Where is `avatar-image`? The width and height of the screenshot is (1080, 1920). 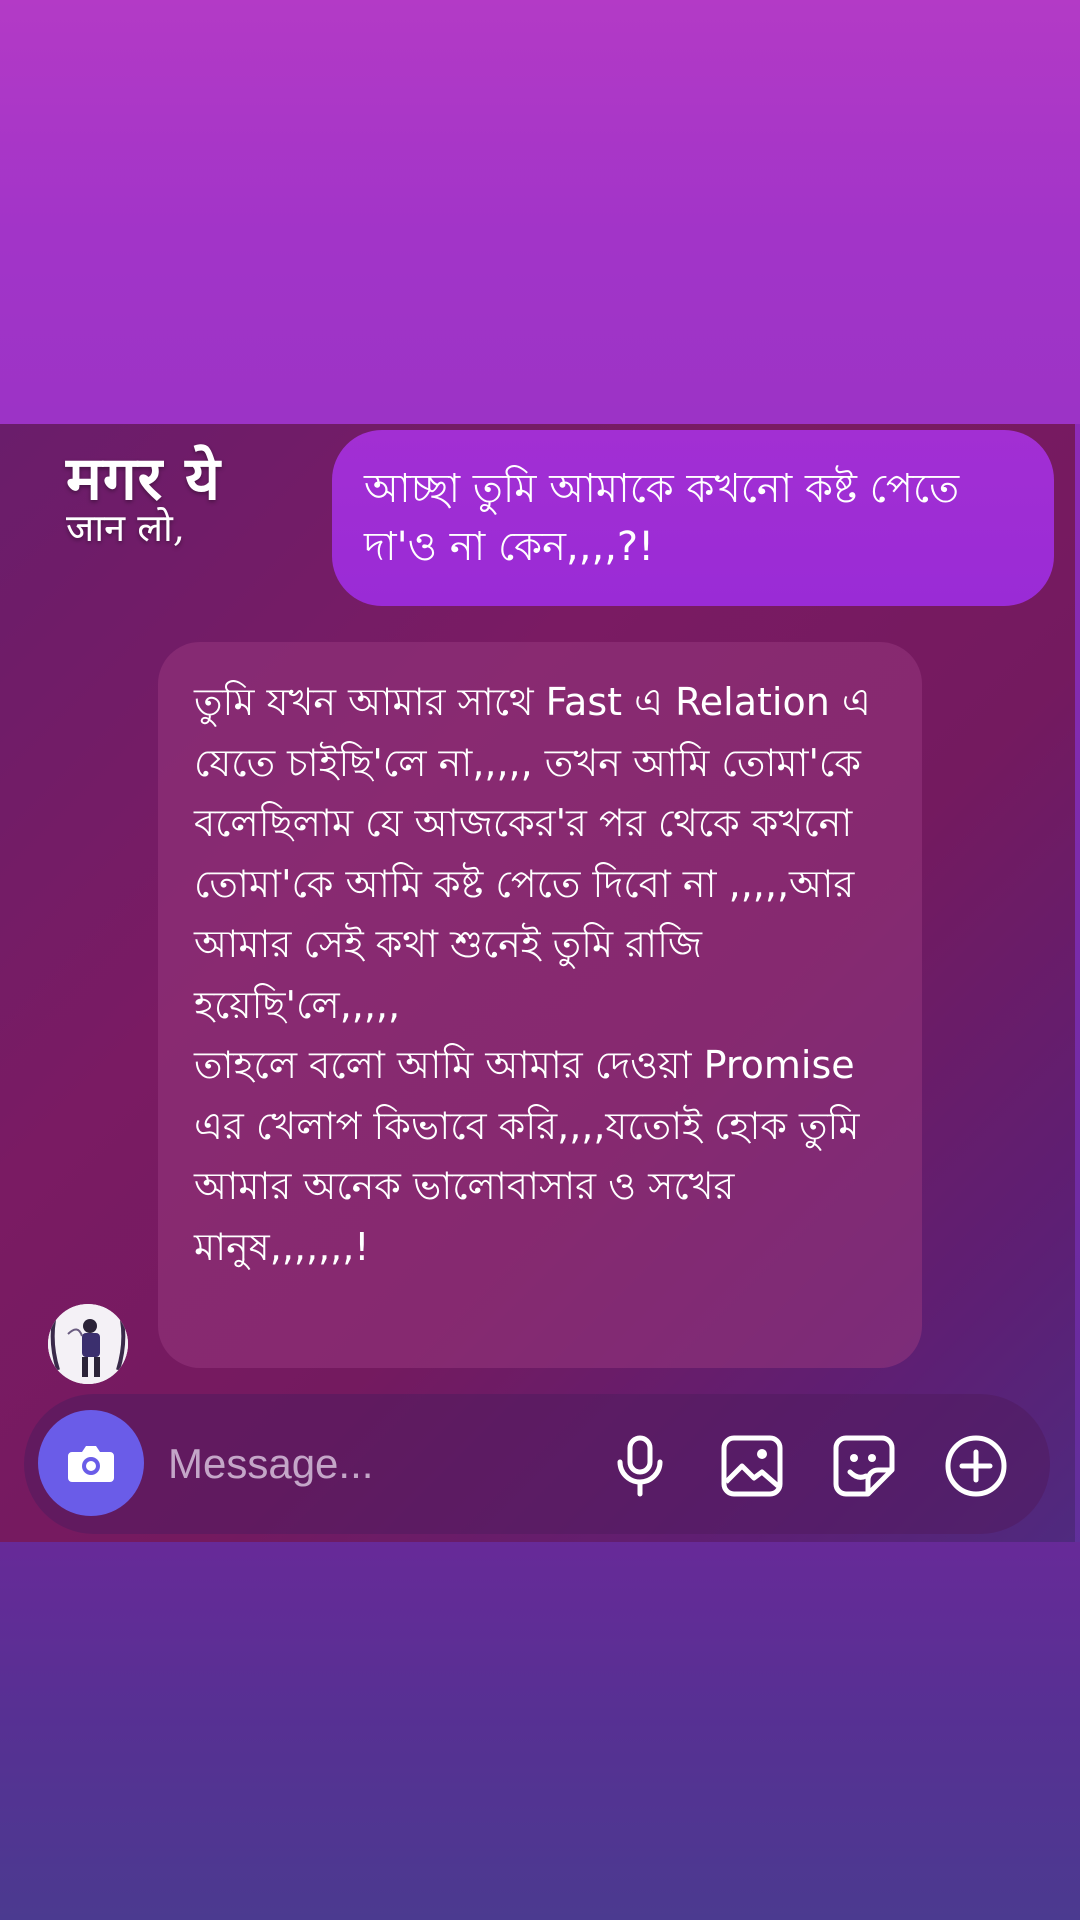 avatar-image is located at coordinates (88, 1344).